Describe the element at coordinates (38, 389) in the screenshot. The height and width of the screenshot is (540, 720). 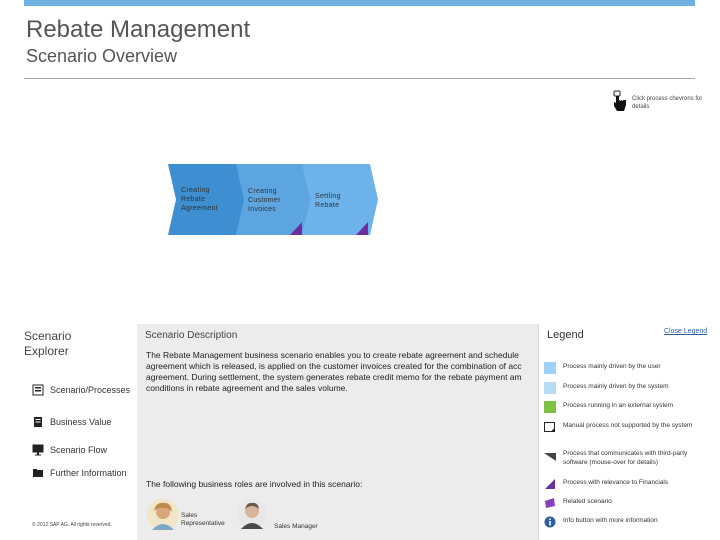
I see `process-list-icon` at that location.